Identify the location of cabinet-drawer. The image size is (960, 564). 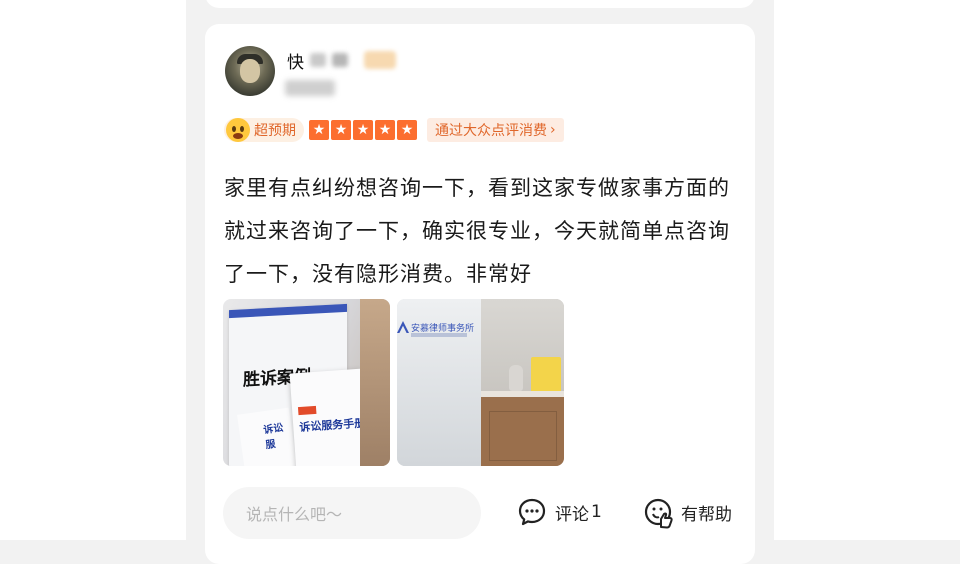
(523, 436).